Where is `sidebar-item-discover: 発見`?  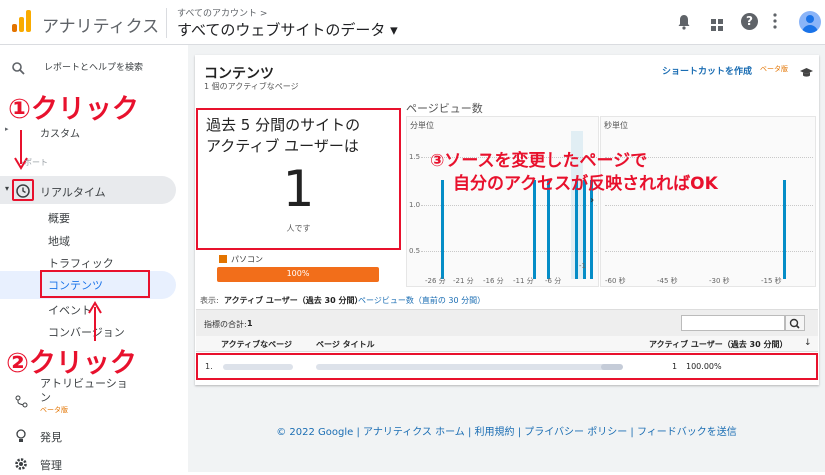 sidebar-item-discover: 発見 is located at coordinates (51, 437).